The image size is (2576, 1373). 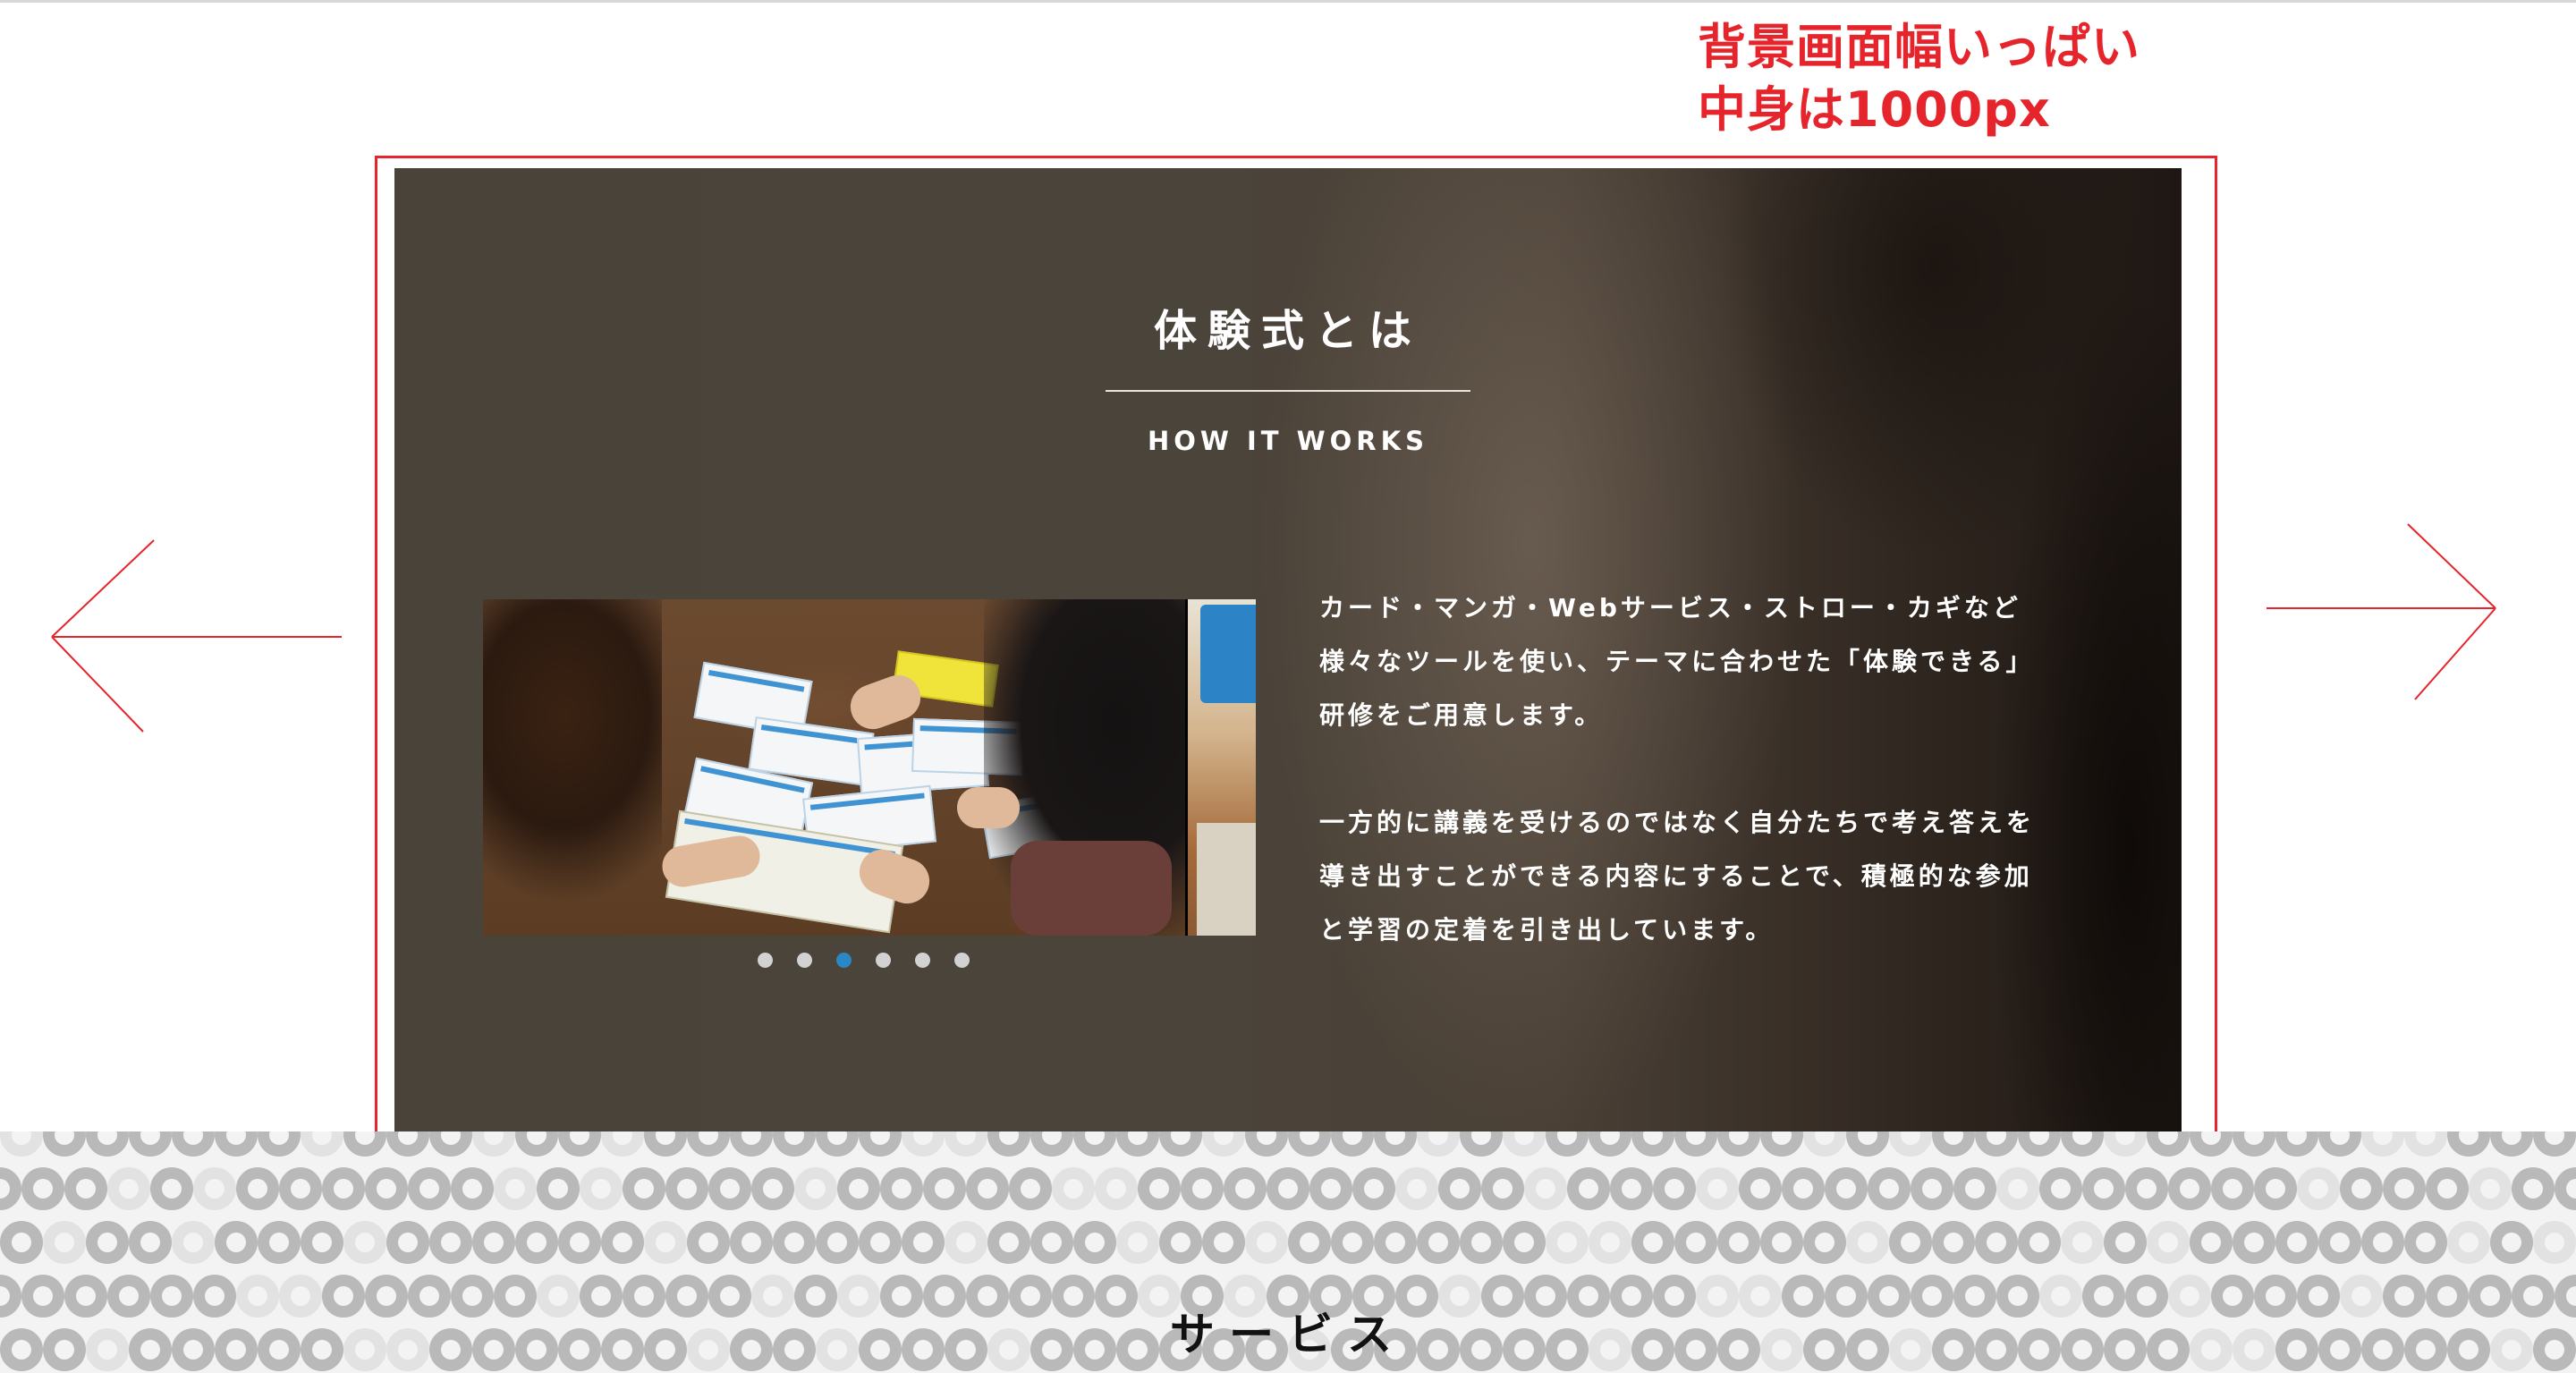 I want to click on description-line: 一方的に講義を受けるのではなく自分たちで考え答えを, so click(x=1677, y=822).